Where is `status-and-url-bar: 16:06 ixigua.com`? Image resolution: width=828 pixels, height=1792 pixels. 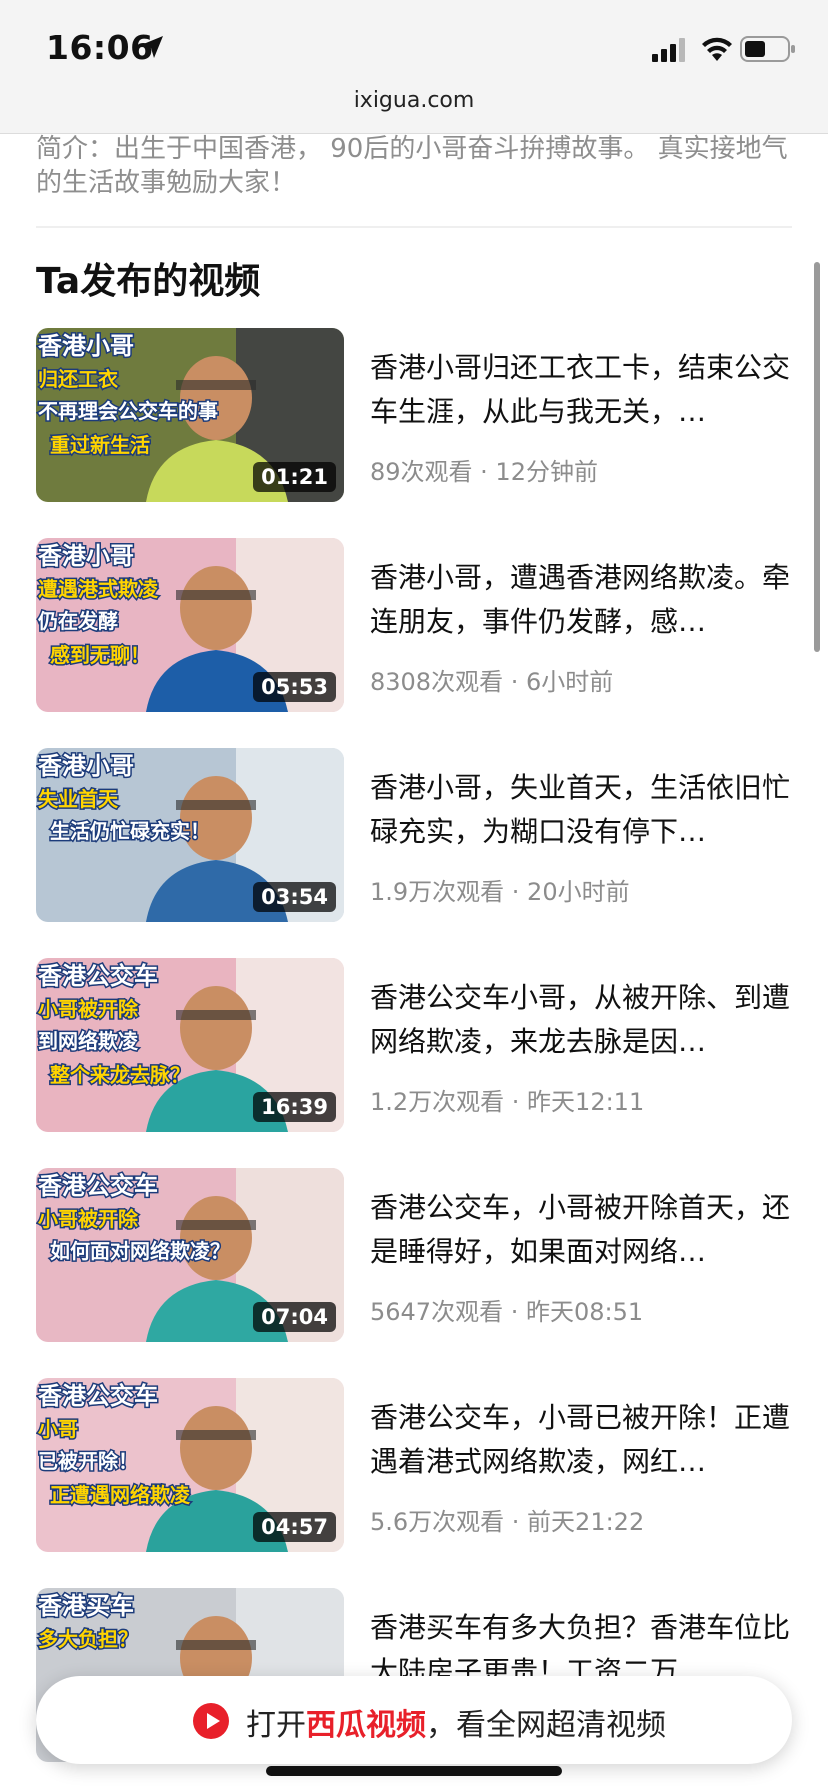
status-and-url-bar: 16:06 ixigua.com is located at coordinates (414, 67).